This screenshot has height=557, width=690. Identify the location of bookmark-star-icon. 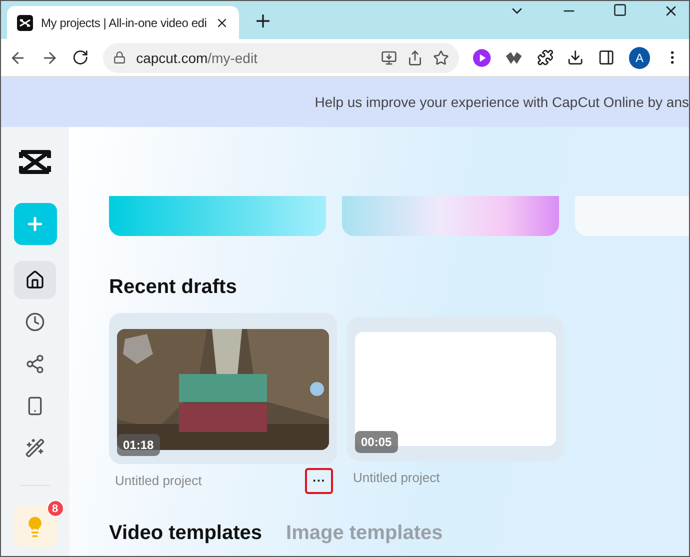
(441, 58).